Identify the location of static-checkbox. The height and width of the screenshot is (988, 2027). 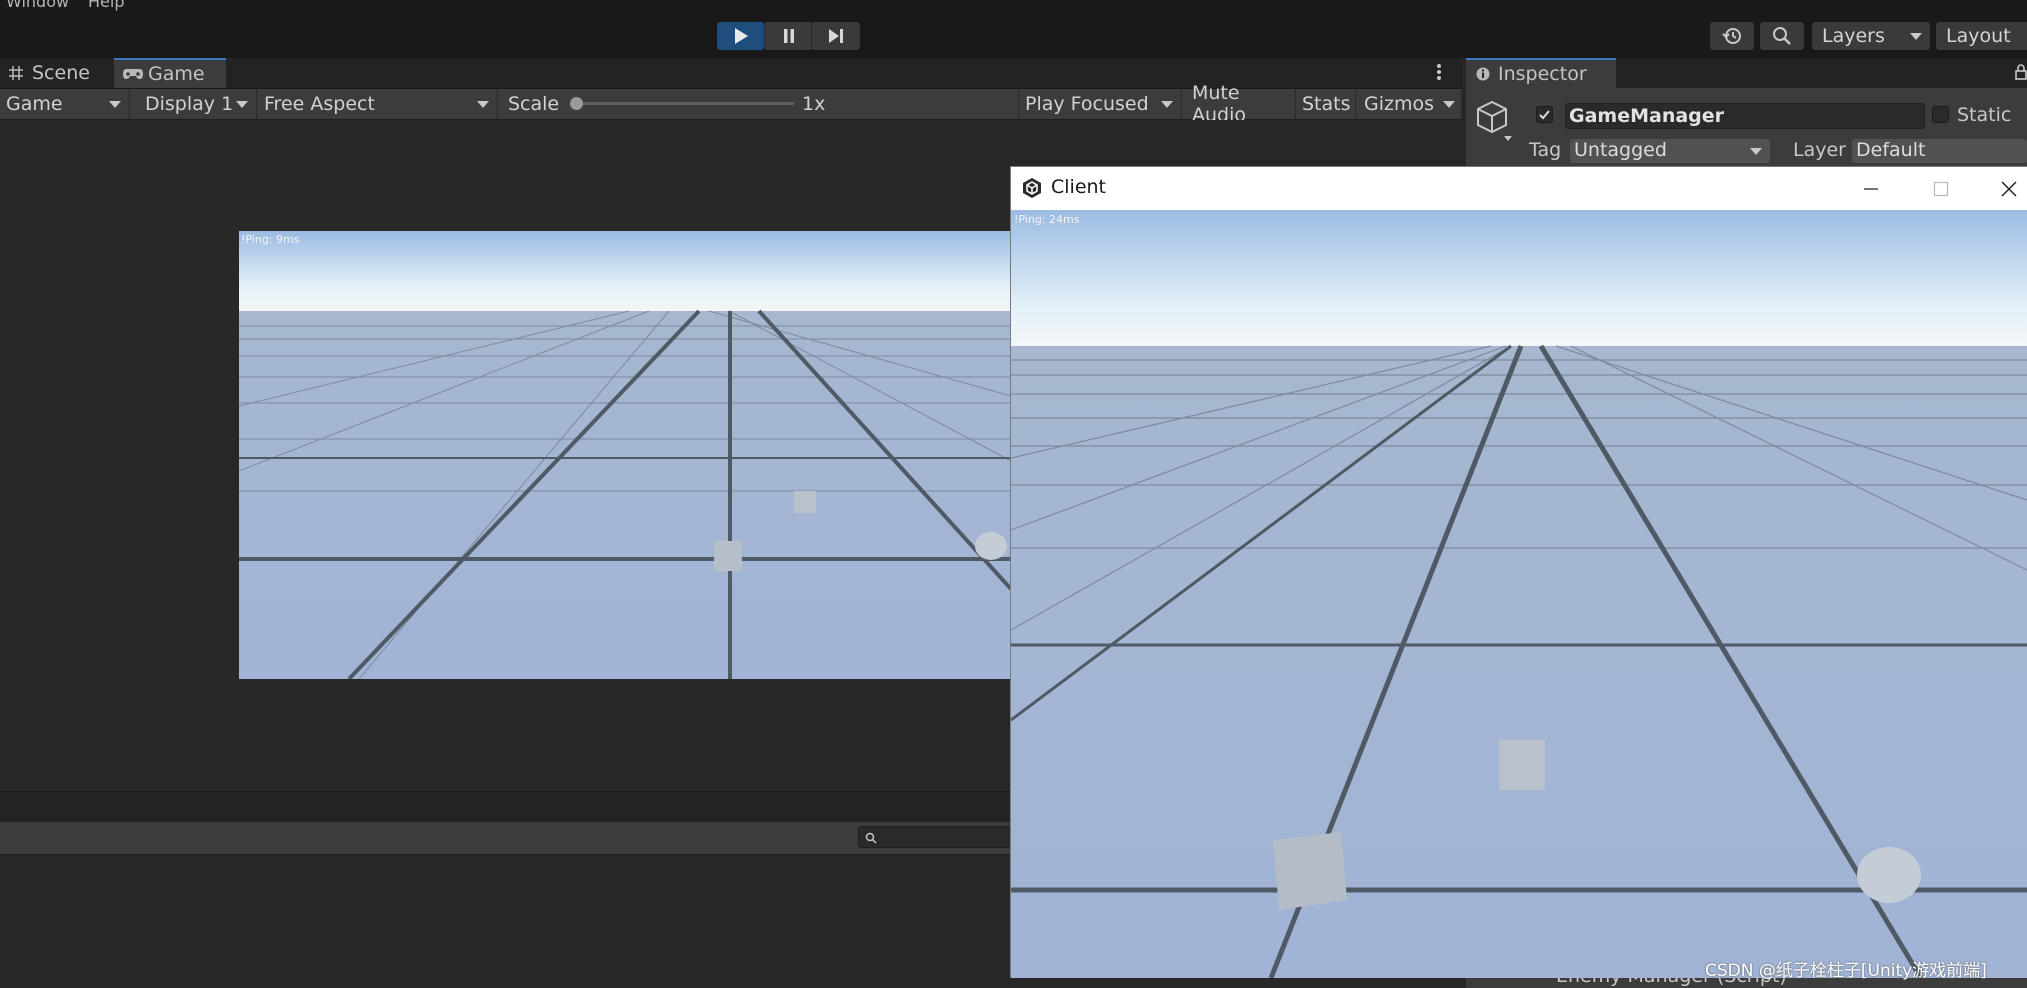
(1940, 114).